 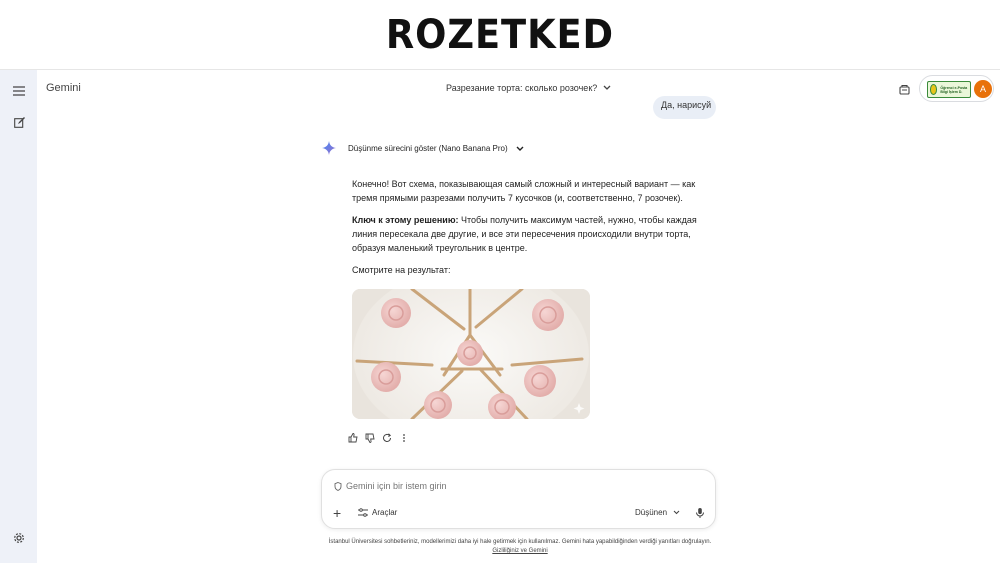 I want to click on tools-label: Araçlar, so click(x=385, y=512).